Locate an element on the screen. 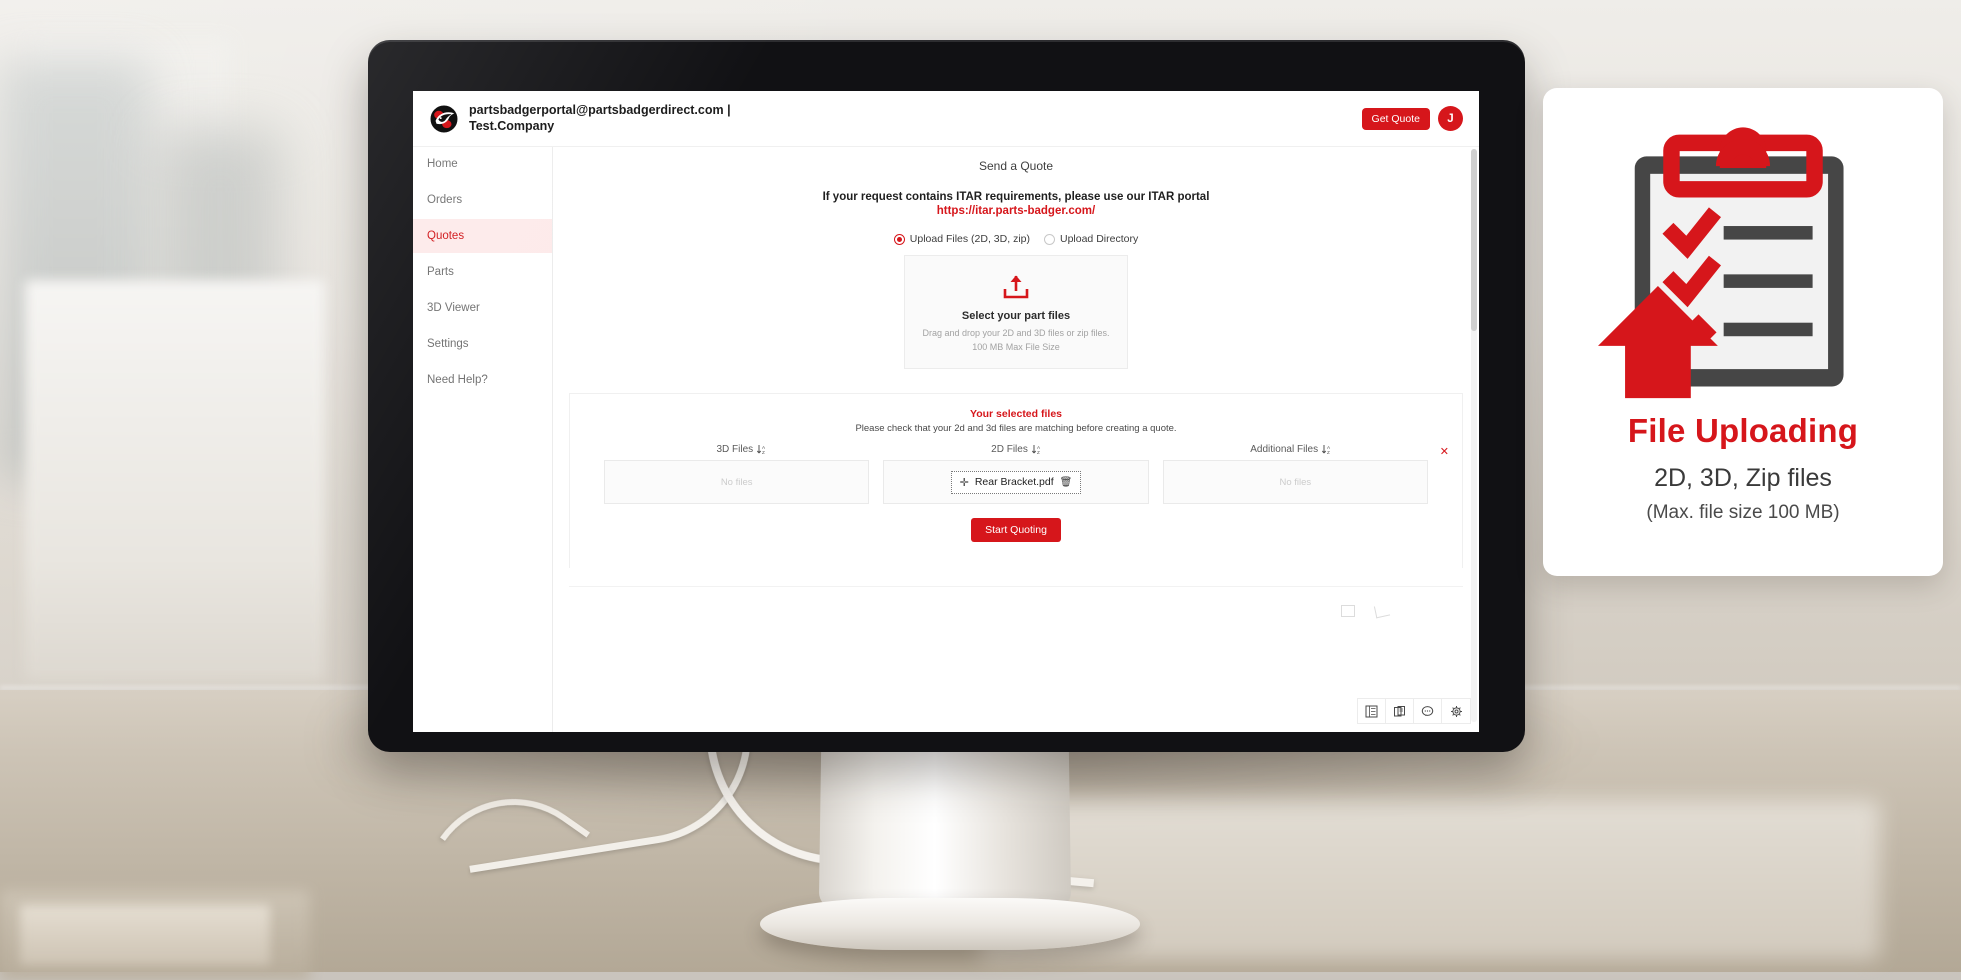  column-header-additional-files: Additional Files A Z is located at coordinates (1290, 449).